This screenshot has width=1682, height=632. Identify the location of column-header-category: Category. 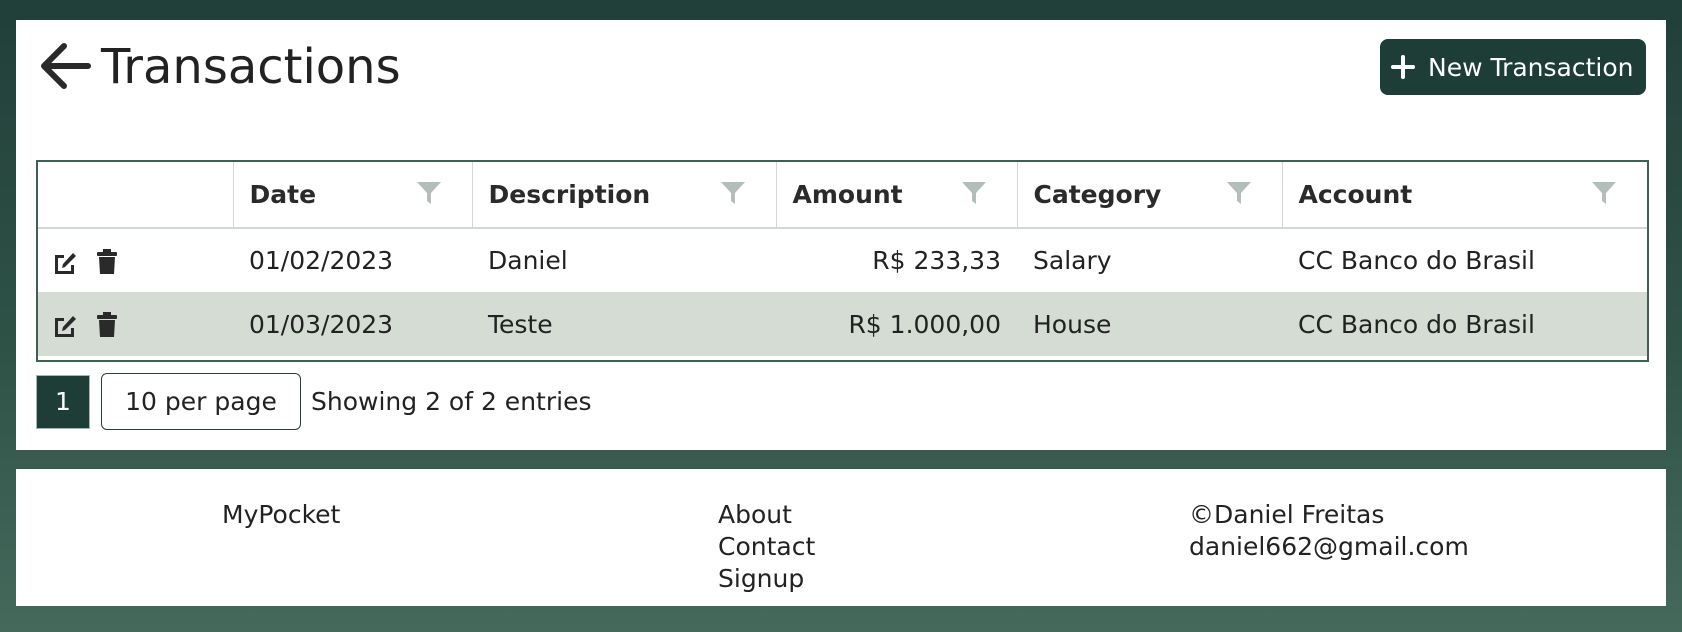
(1150, 195).